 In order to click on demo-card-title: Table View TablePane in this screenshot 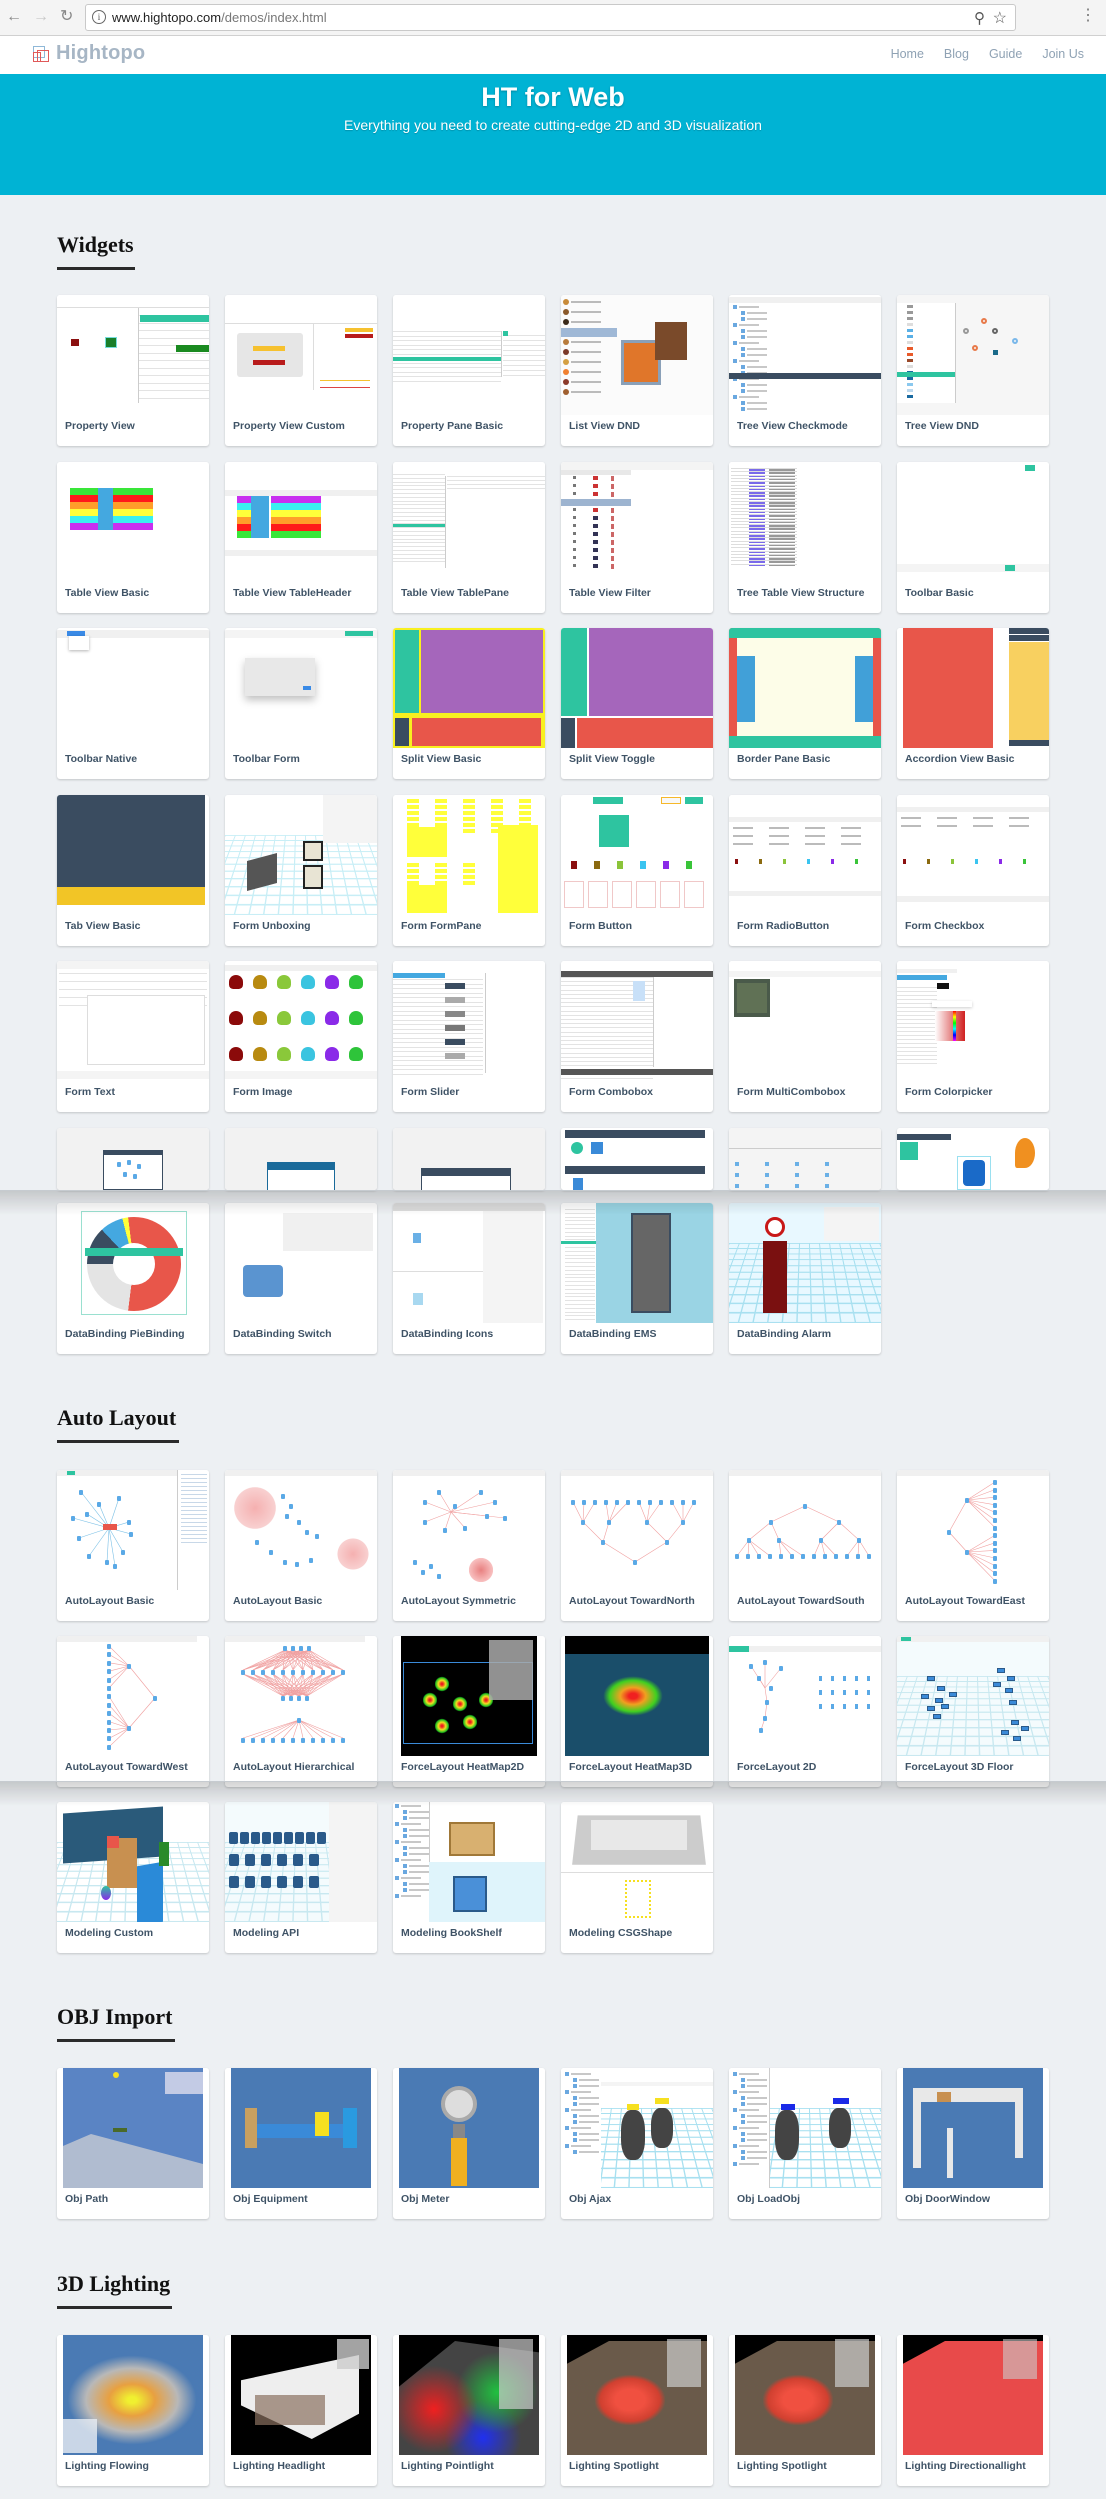, I will do `click(455, 593)`.